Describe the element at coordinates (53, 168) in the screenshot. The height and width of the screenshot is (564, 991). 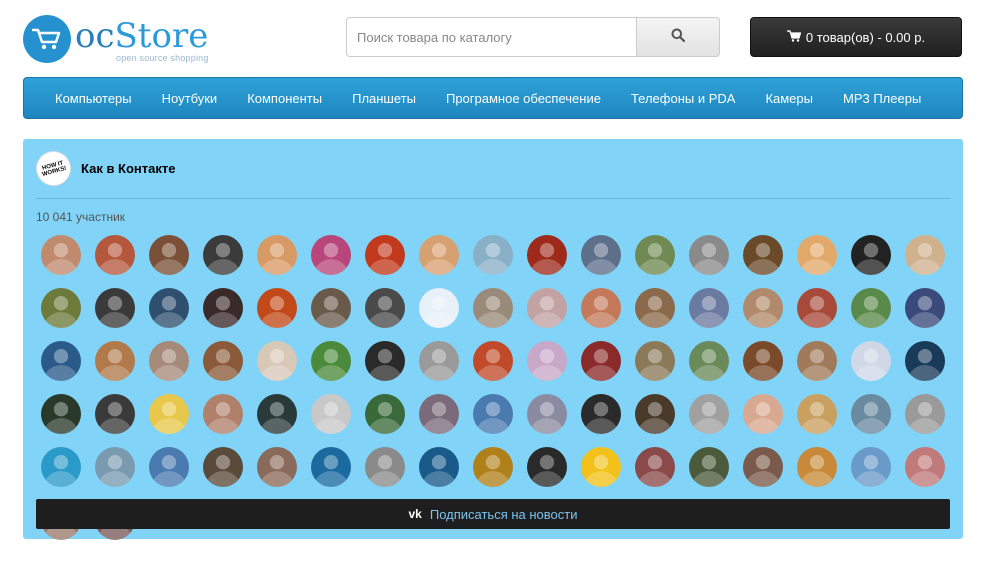
I see `group-avatar: HOW IT WORKS!` at that location.